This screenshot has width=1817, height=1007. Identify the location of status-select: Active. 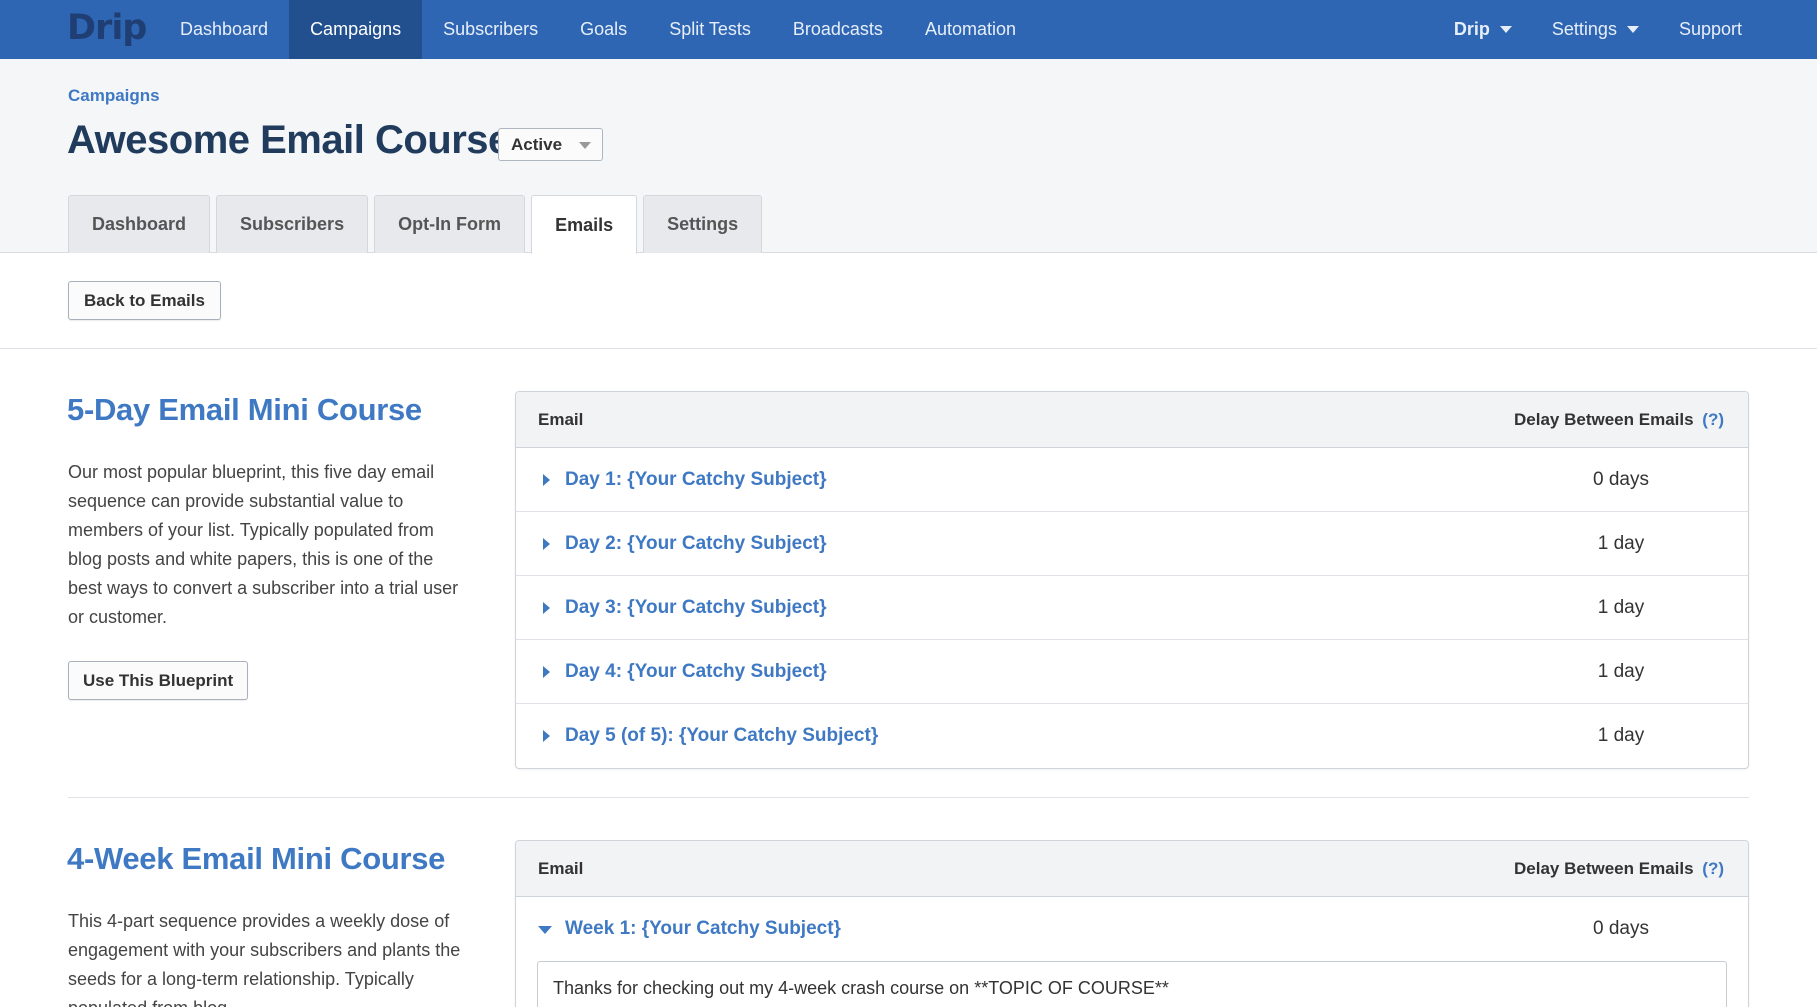
(551, 144).